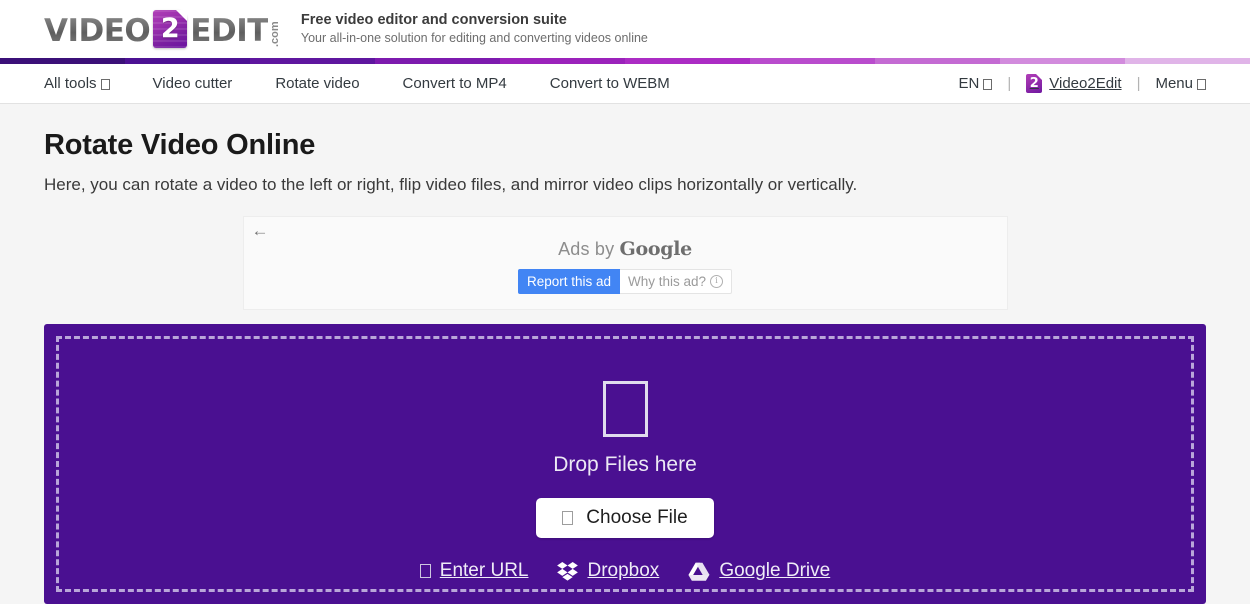 The width and height of the screenshot is (1250, 604). Describe the element at coordinates (1174, 83) in the screenshot. I see `menu-label: Menu` at that location.